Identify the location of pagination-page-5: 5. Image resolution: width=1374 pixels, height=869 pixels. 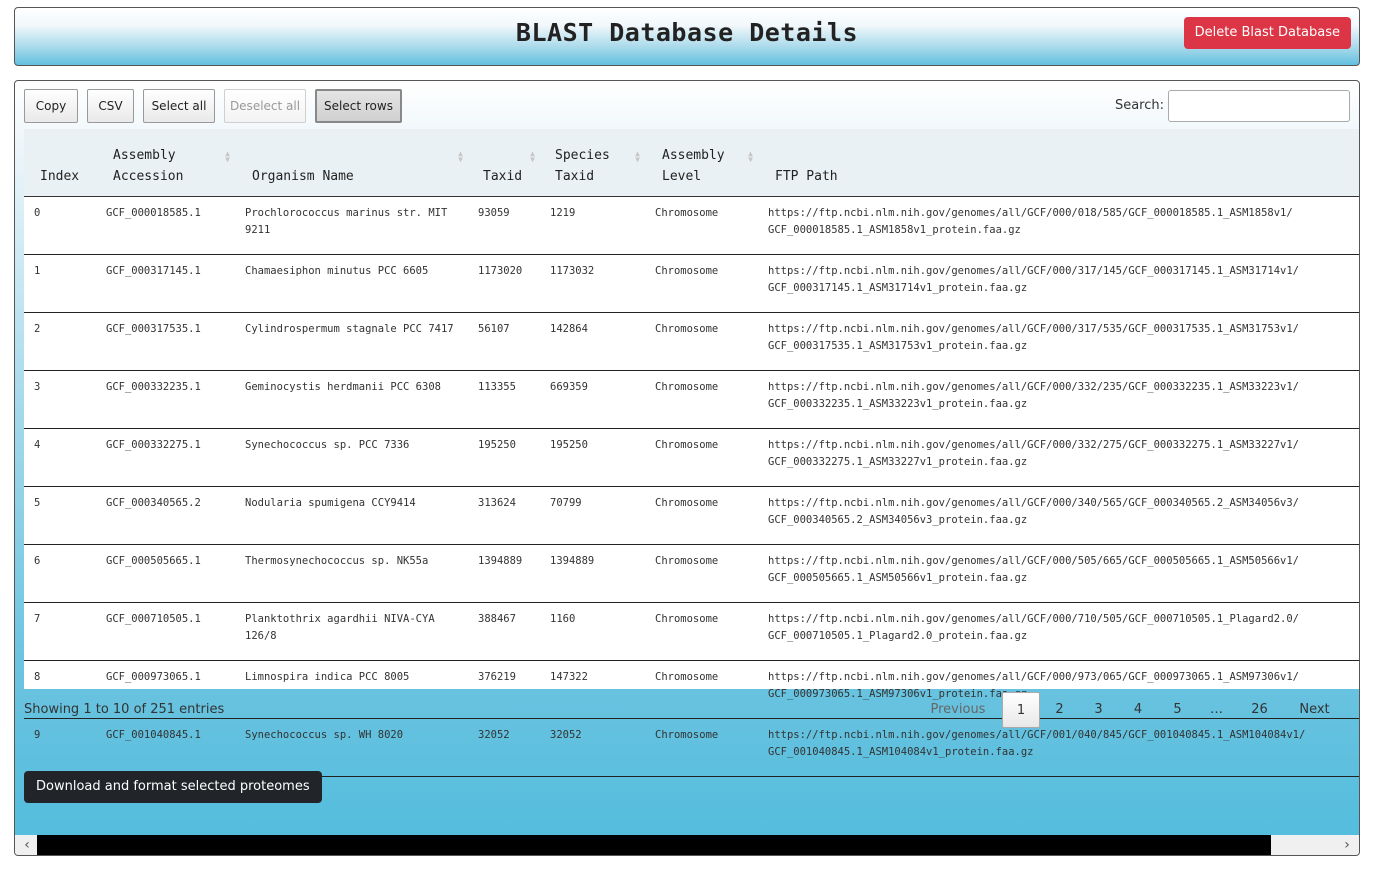
(1177, 710).